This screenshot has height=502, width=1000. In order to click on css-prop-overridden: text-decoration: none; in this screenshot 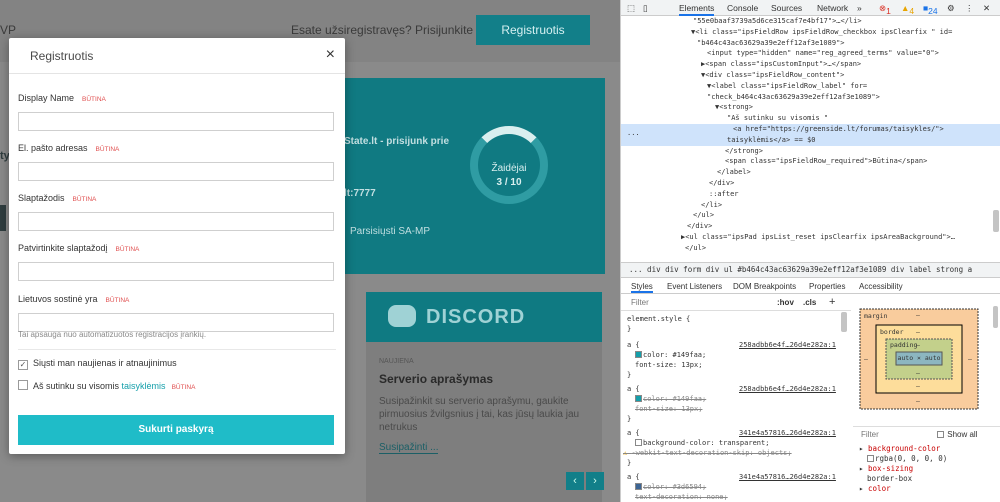, I will do `click(681, 497)`.